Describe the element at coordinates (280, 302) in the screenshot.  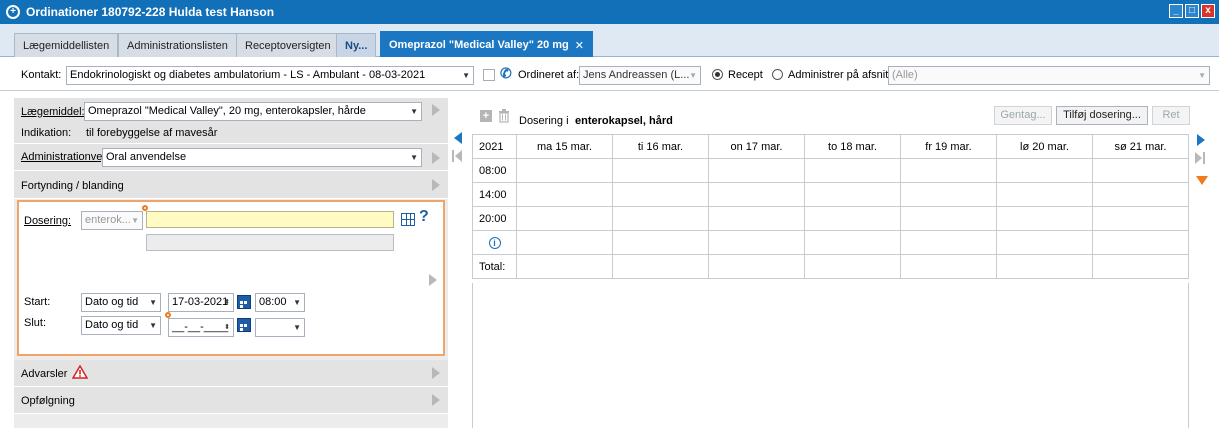
I see `start-time-select: 08:00 ▼` at that location.